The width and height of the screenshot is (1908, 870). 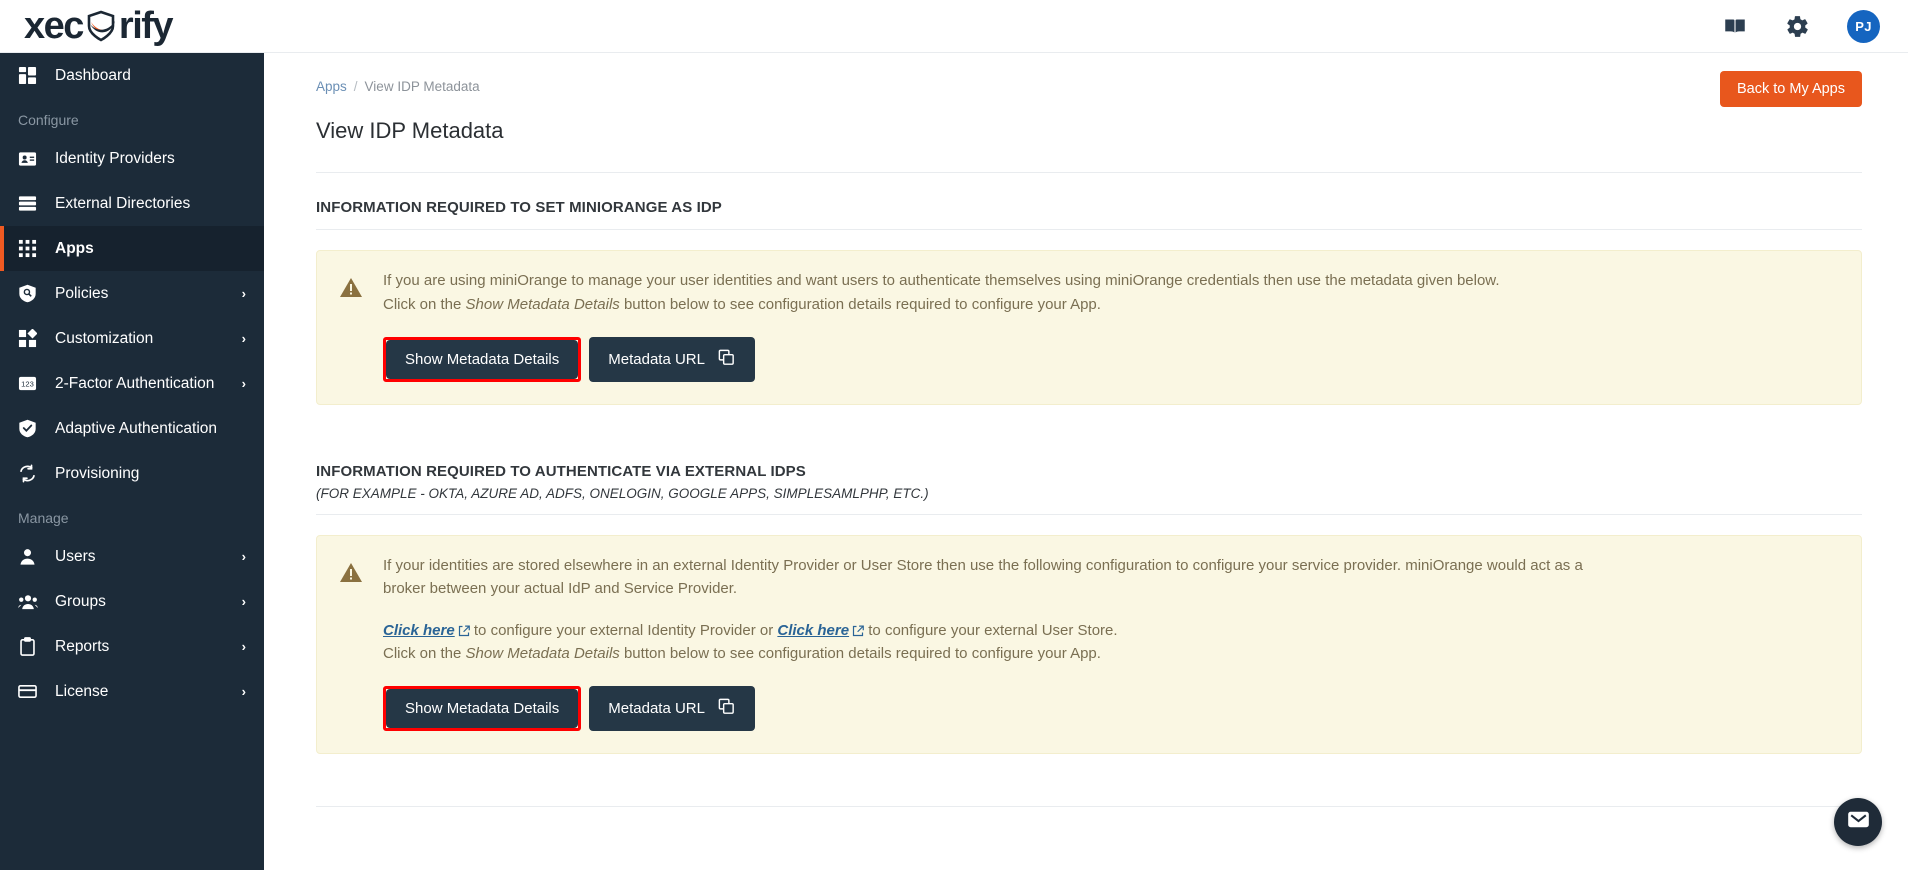 I want to click on sidebar-item-reports: Reports ›, so click(x=132, y=646).